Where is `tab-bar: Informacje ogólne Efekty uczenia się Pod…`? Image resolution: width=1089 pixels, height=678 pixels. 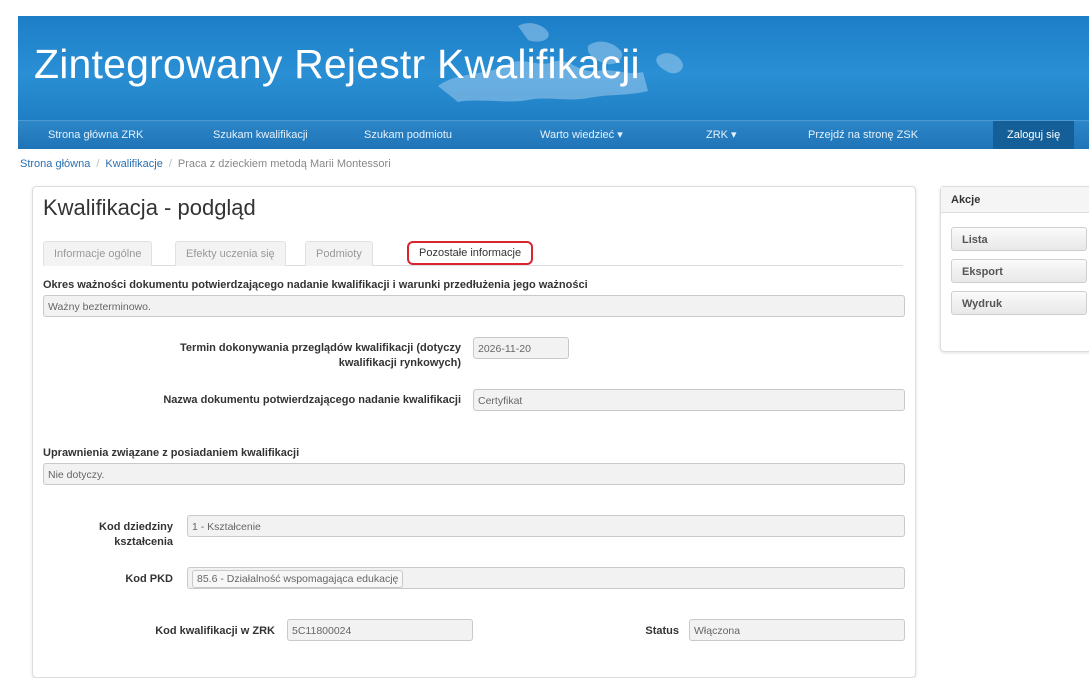 tab-bar: Informacje ogólne Efekty uczenia się Pod… is located at coordinates (473, 253).